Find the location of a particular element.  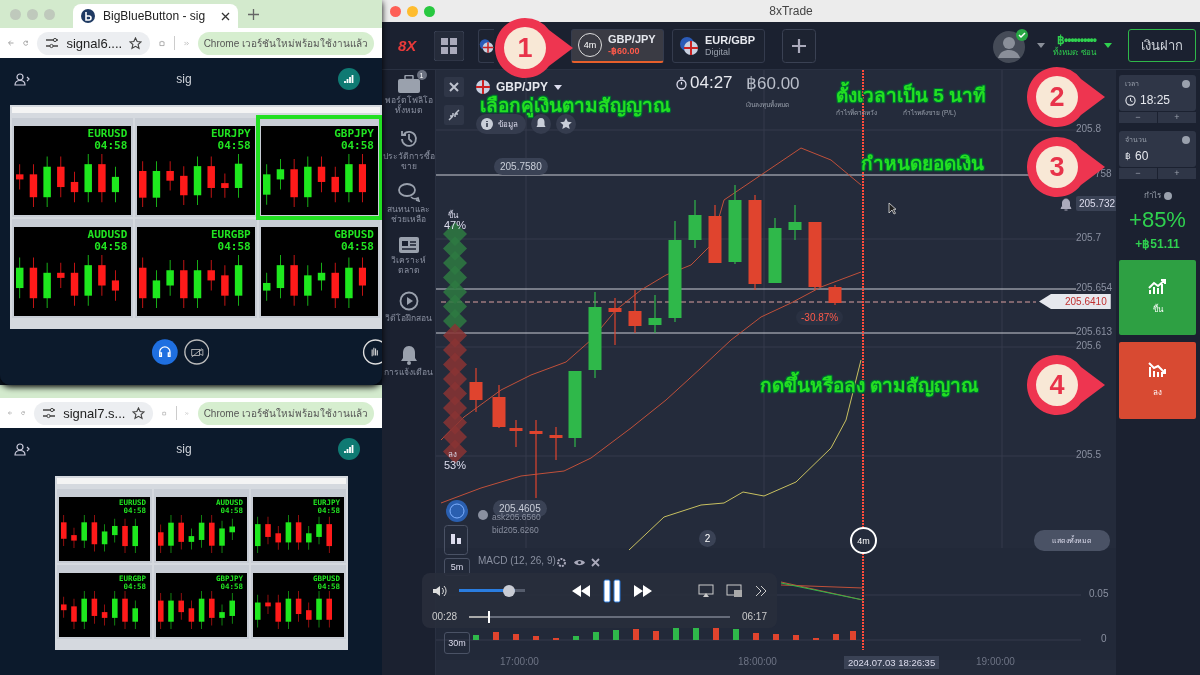

chart-pair-label: EURUSD is located at coordinates (107, 134).